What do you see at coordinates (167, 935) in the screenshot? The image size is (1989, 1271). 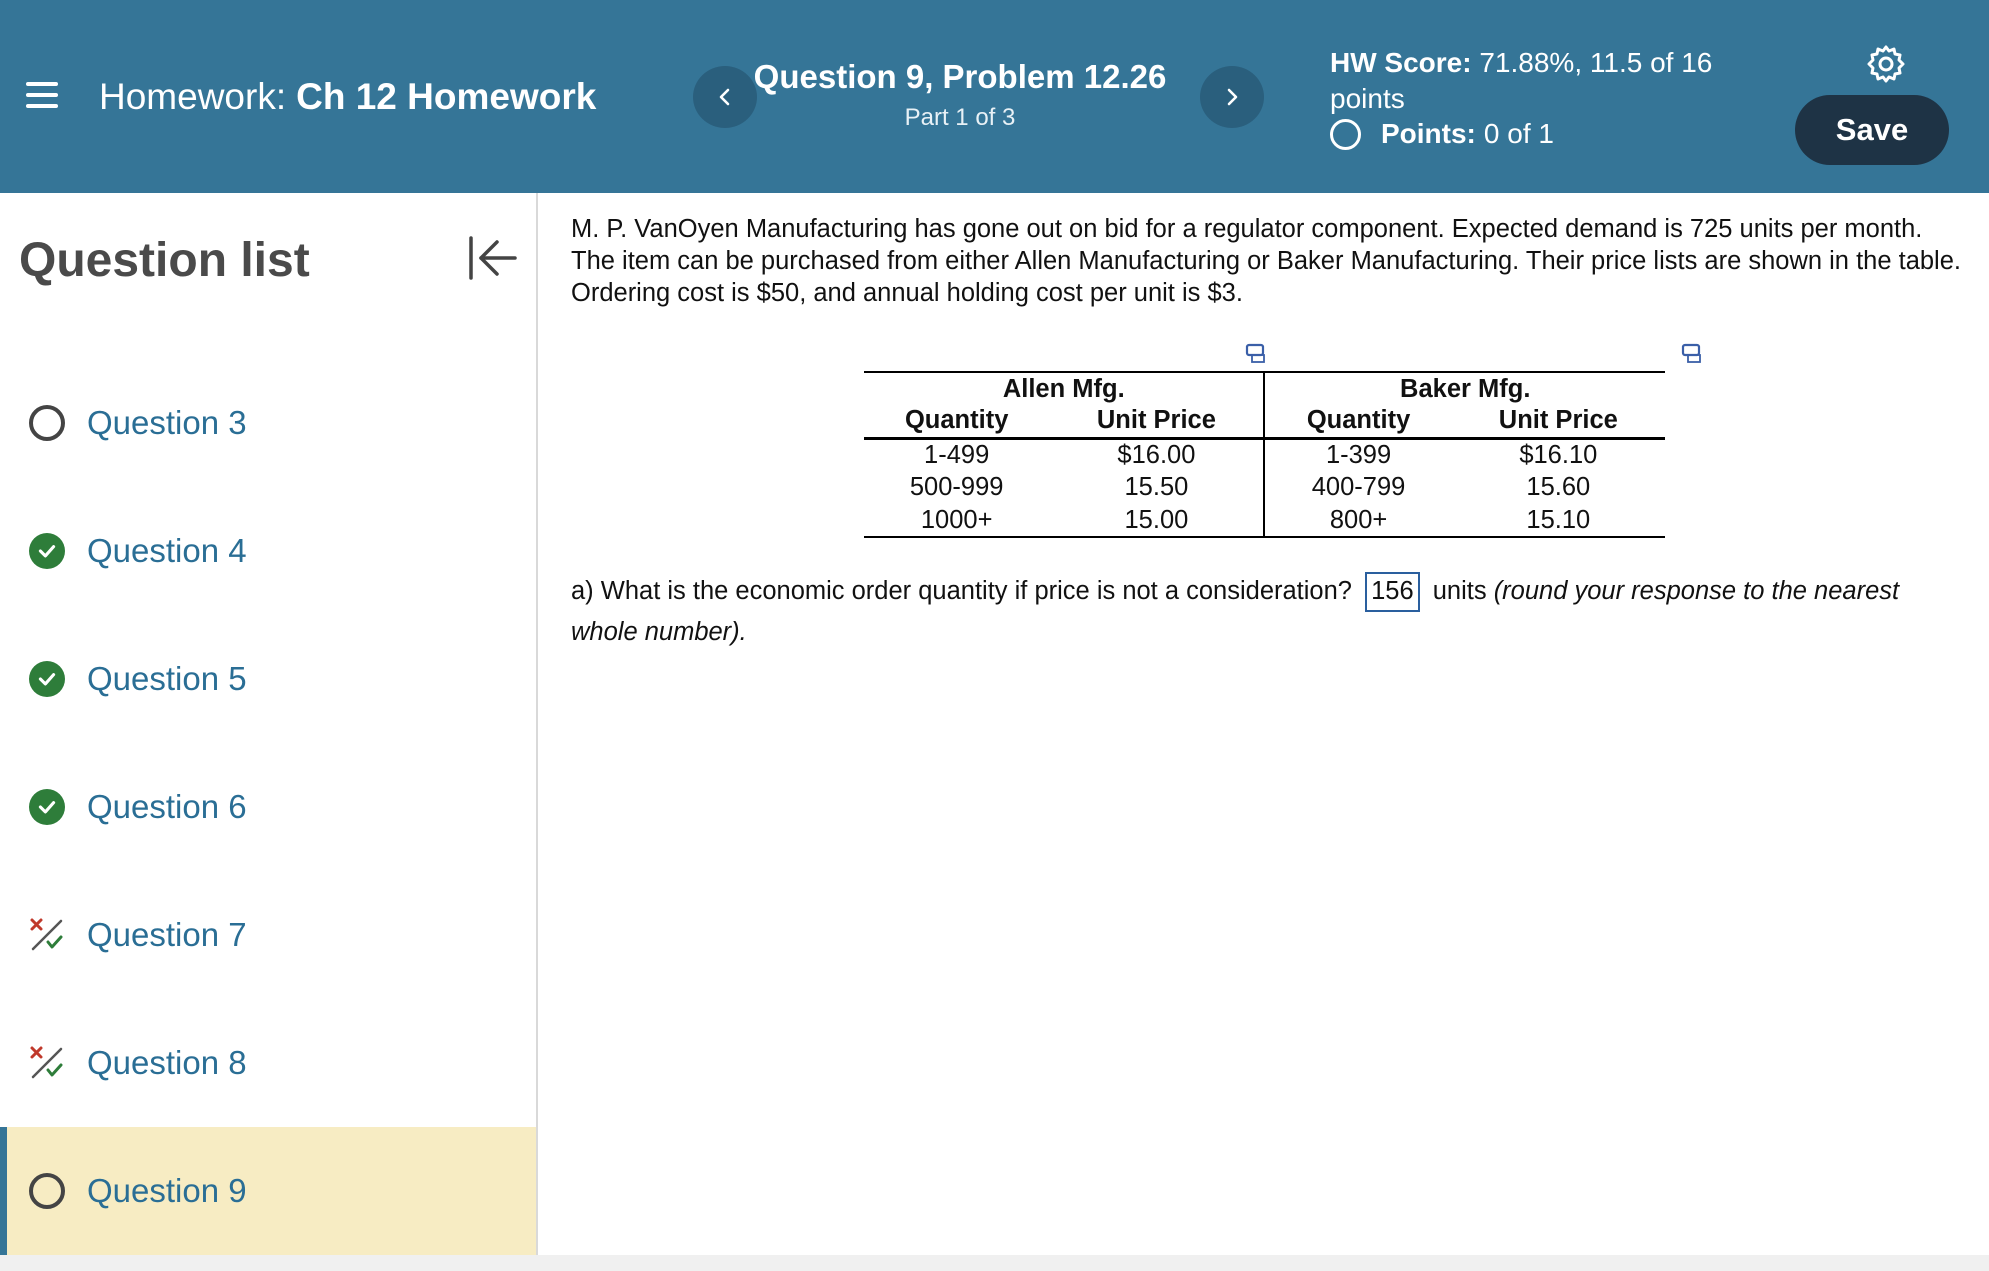 I see `question-link: Question 7` at bounding box center [167, 935].